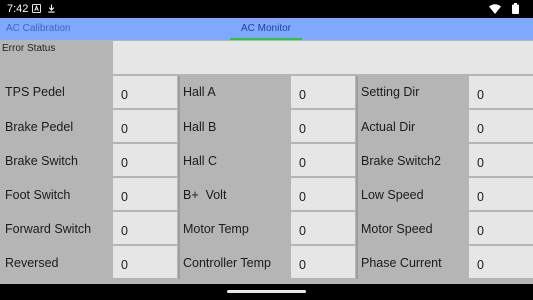 The image size is (533, 300). What do you see at coordinates (36, 8) in the screenshot?
I see `notification-a-icon` at bounding box center [36, 8].